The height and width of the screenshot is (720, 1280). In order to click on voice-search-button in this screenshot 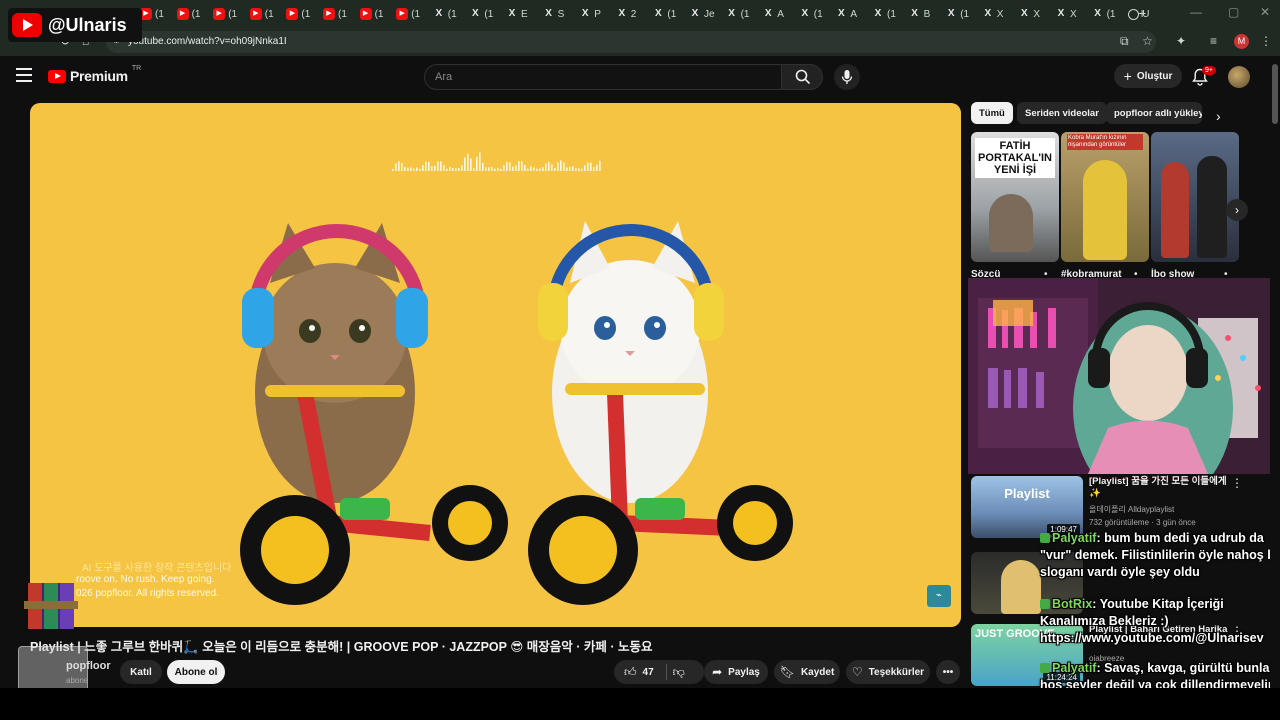, I will do `click(847, 77)`.